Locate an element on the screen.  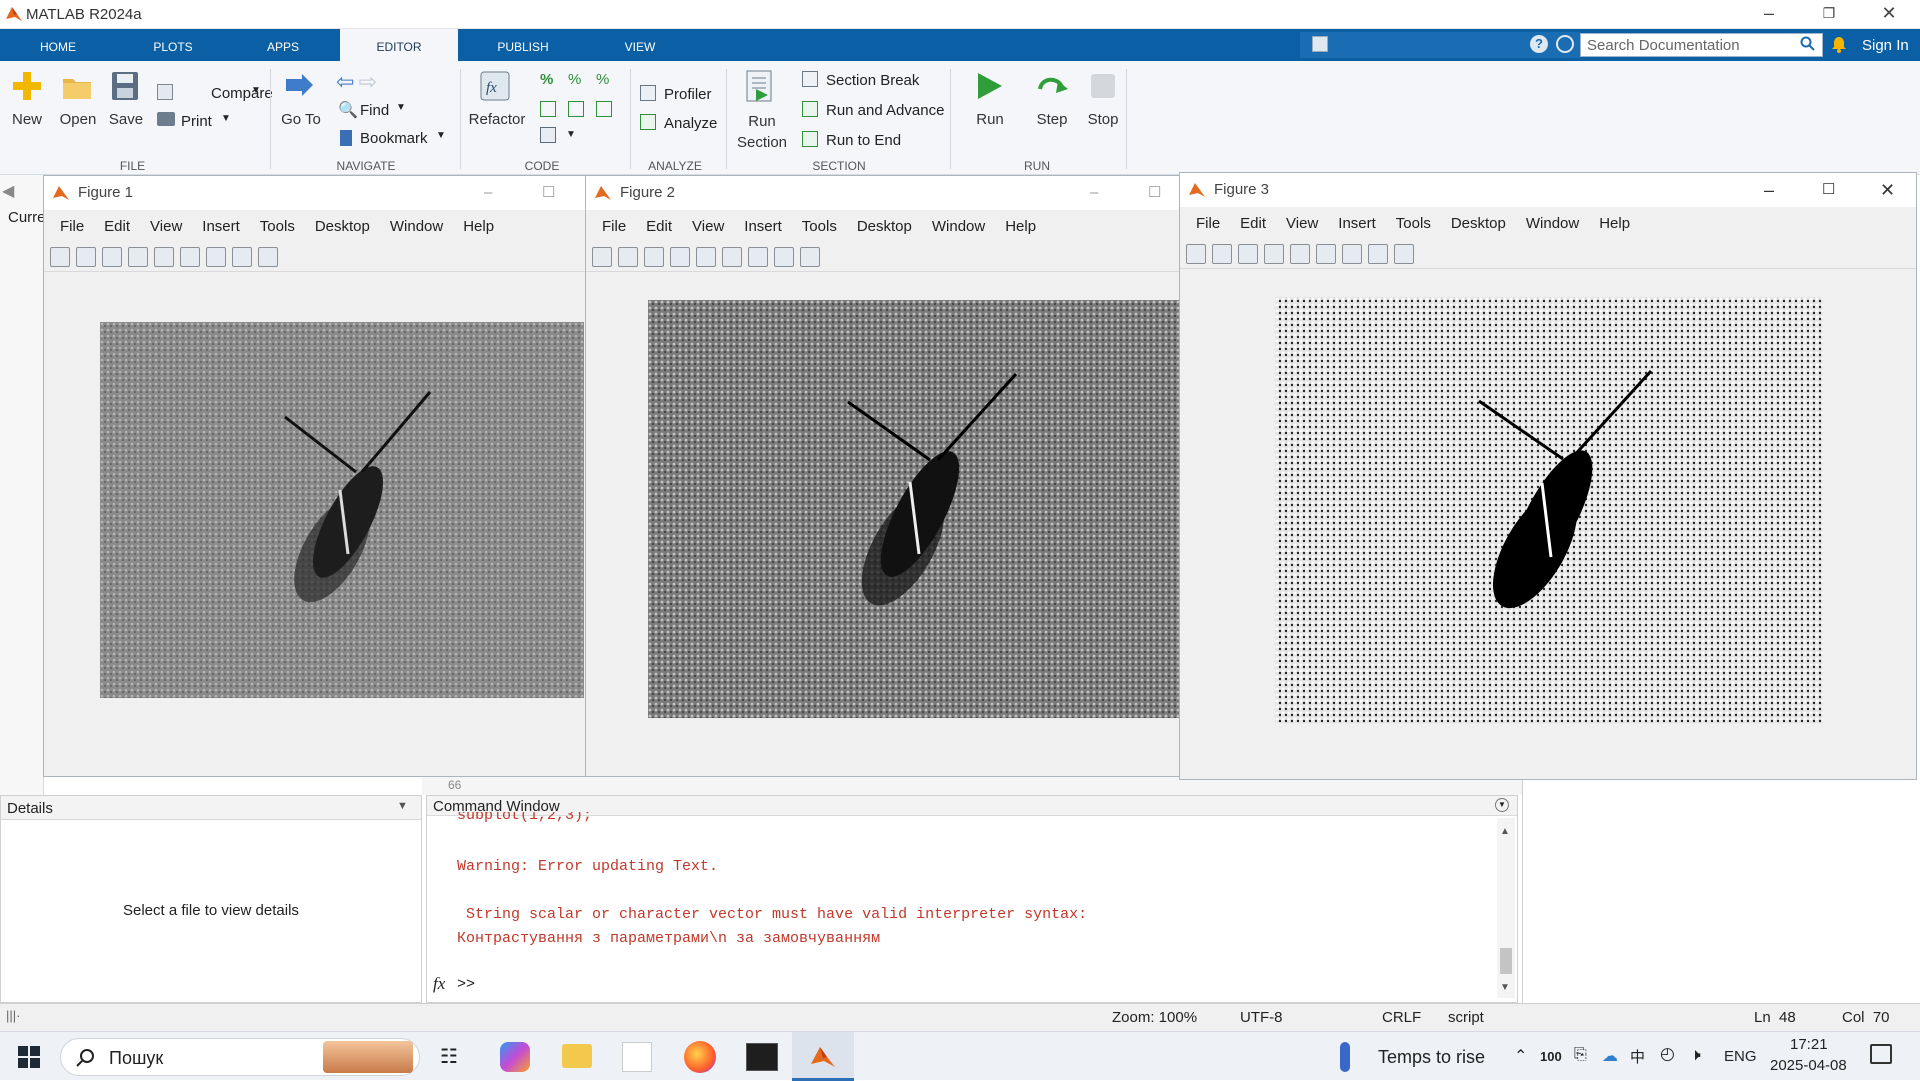
taskbar-search-box: Пошук is located at coordinates (240, 1057).